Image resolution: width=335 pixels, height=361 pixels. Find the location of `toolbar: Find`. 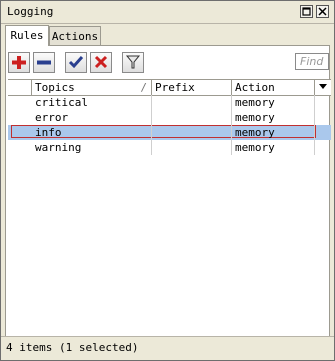

toolbar: Find is located at coordinates (167, 61).